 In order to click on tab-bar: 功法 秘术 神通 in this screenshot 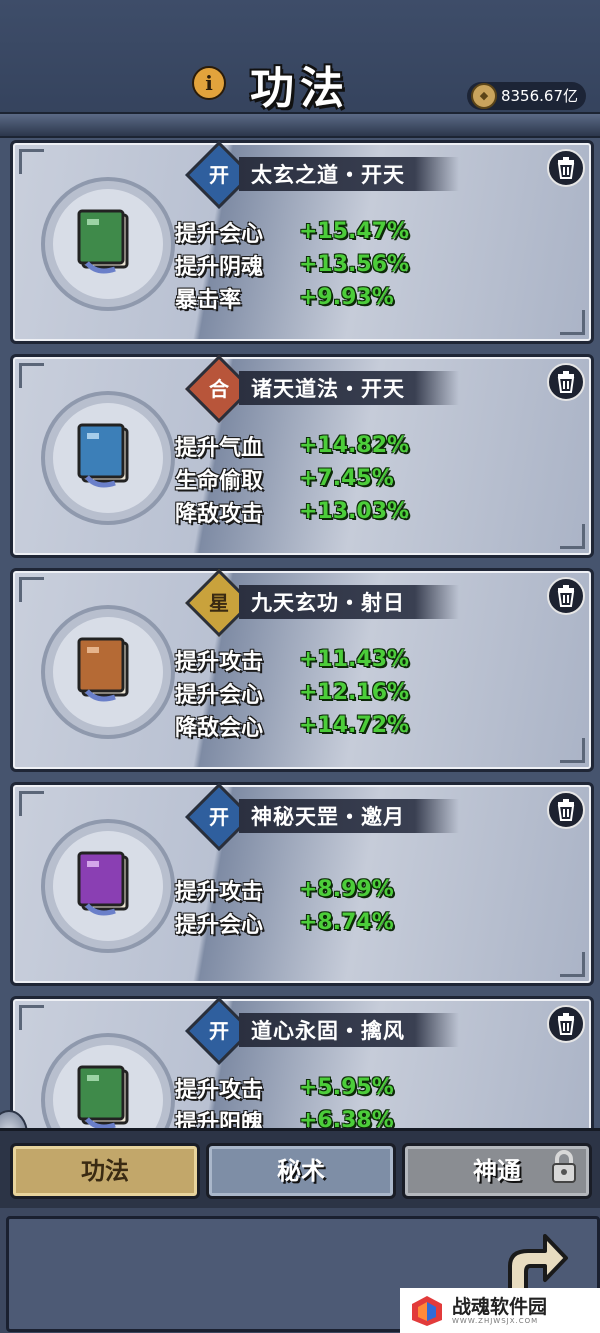, I will do `click(300, 1169)`.